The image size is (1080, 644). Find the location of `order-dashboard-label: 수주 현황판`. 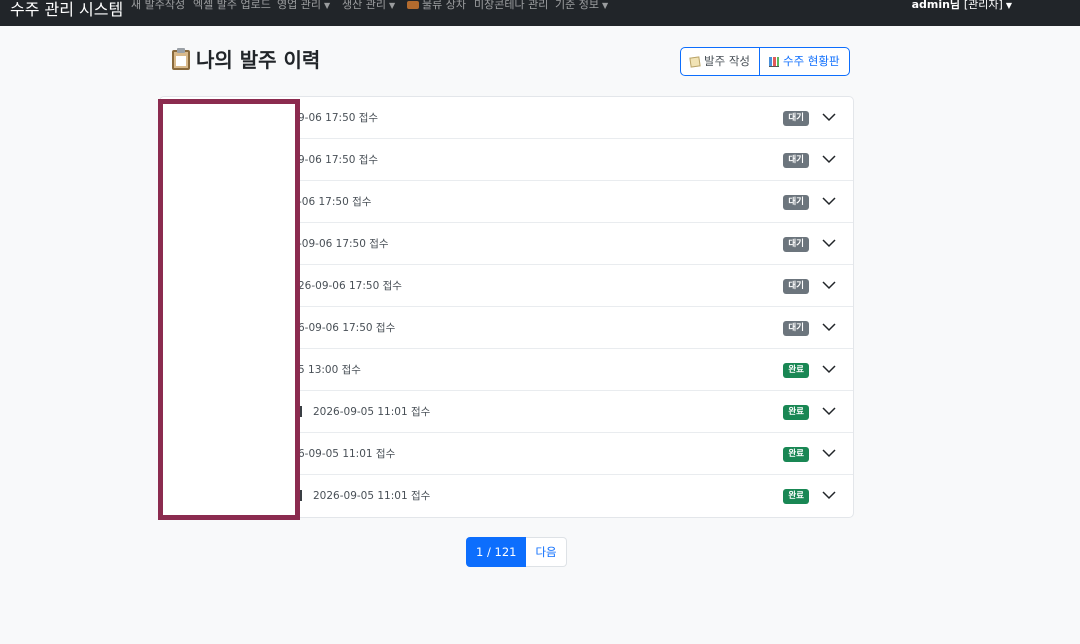

order-dashboard-label: 수주 현황판 is located at coordinates (811, 61).